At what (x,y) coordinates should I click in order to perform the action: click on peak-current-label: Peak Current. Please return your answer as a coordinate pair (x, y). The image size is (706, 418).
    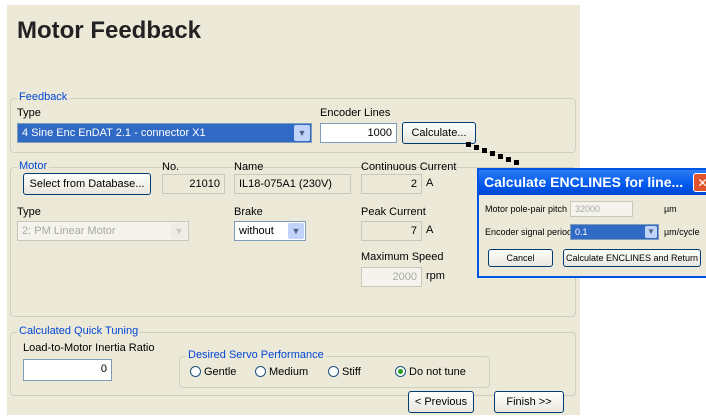
    Looking at the image, I should click on (393, 212).